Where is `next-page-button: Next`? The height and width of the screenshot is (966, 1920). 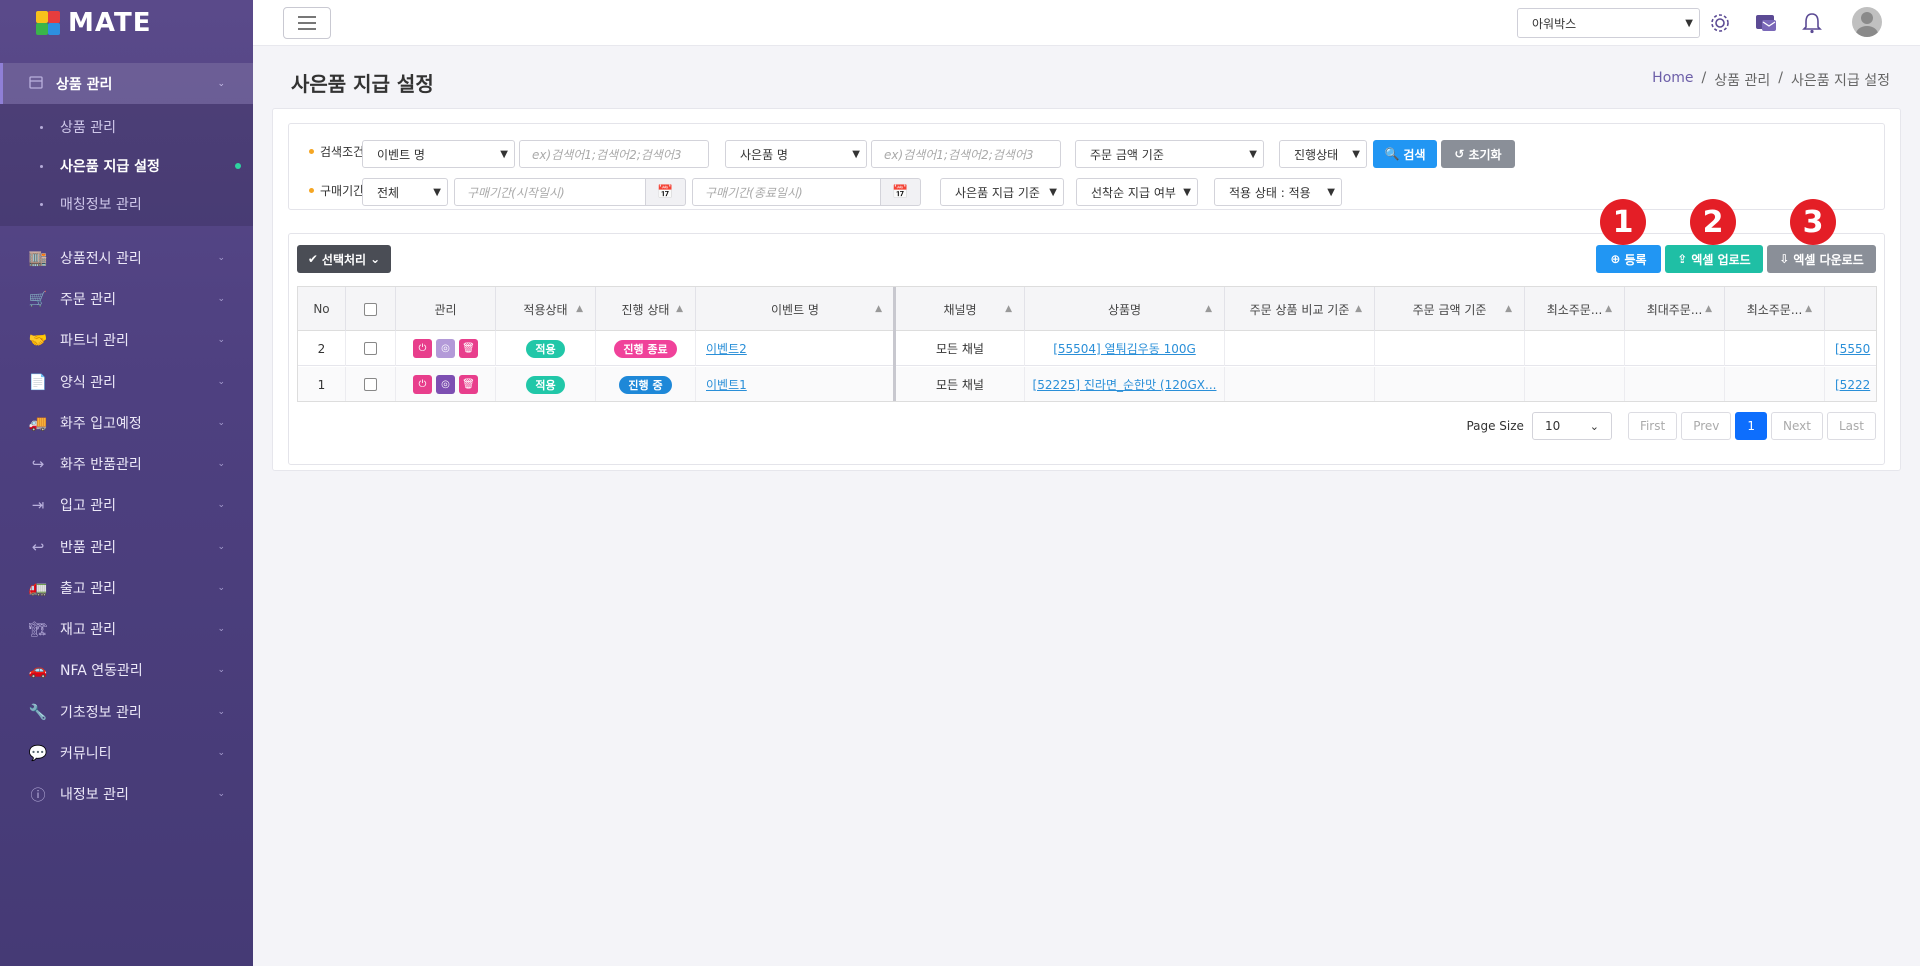 next-page-button: Next is located at coordinates (1797, 426).